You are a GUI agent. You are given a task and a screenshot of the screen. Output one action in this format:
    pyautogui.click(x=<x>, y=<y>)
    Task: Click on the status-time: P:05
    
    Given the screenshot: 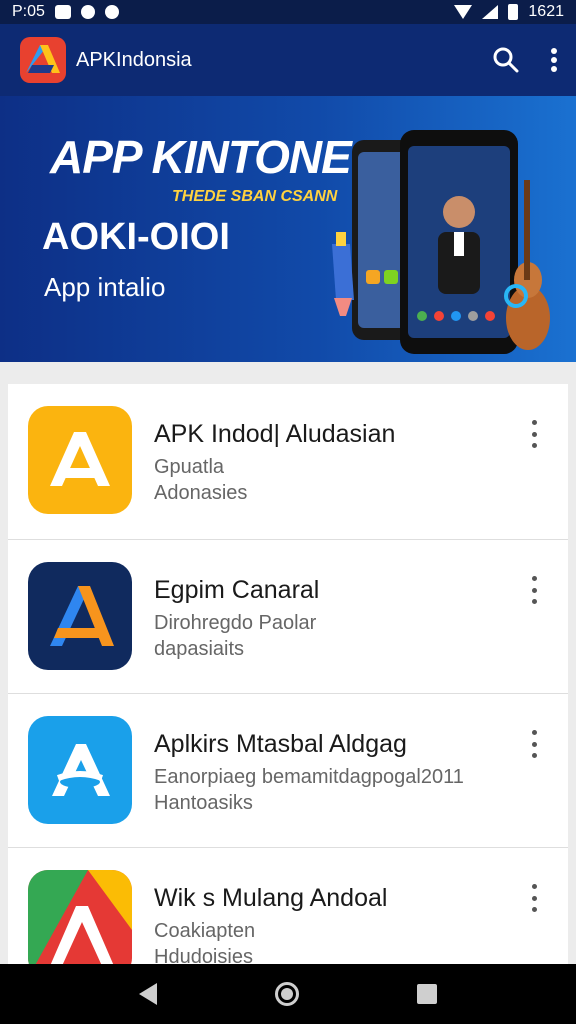 What is the action you would take?
    pyautogui.click(x=28, y=11)
    